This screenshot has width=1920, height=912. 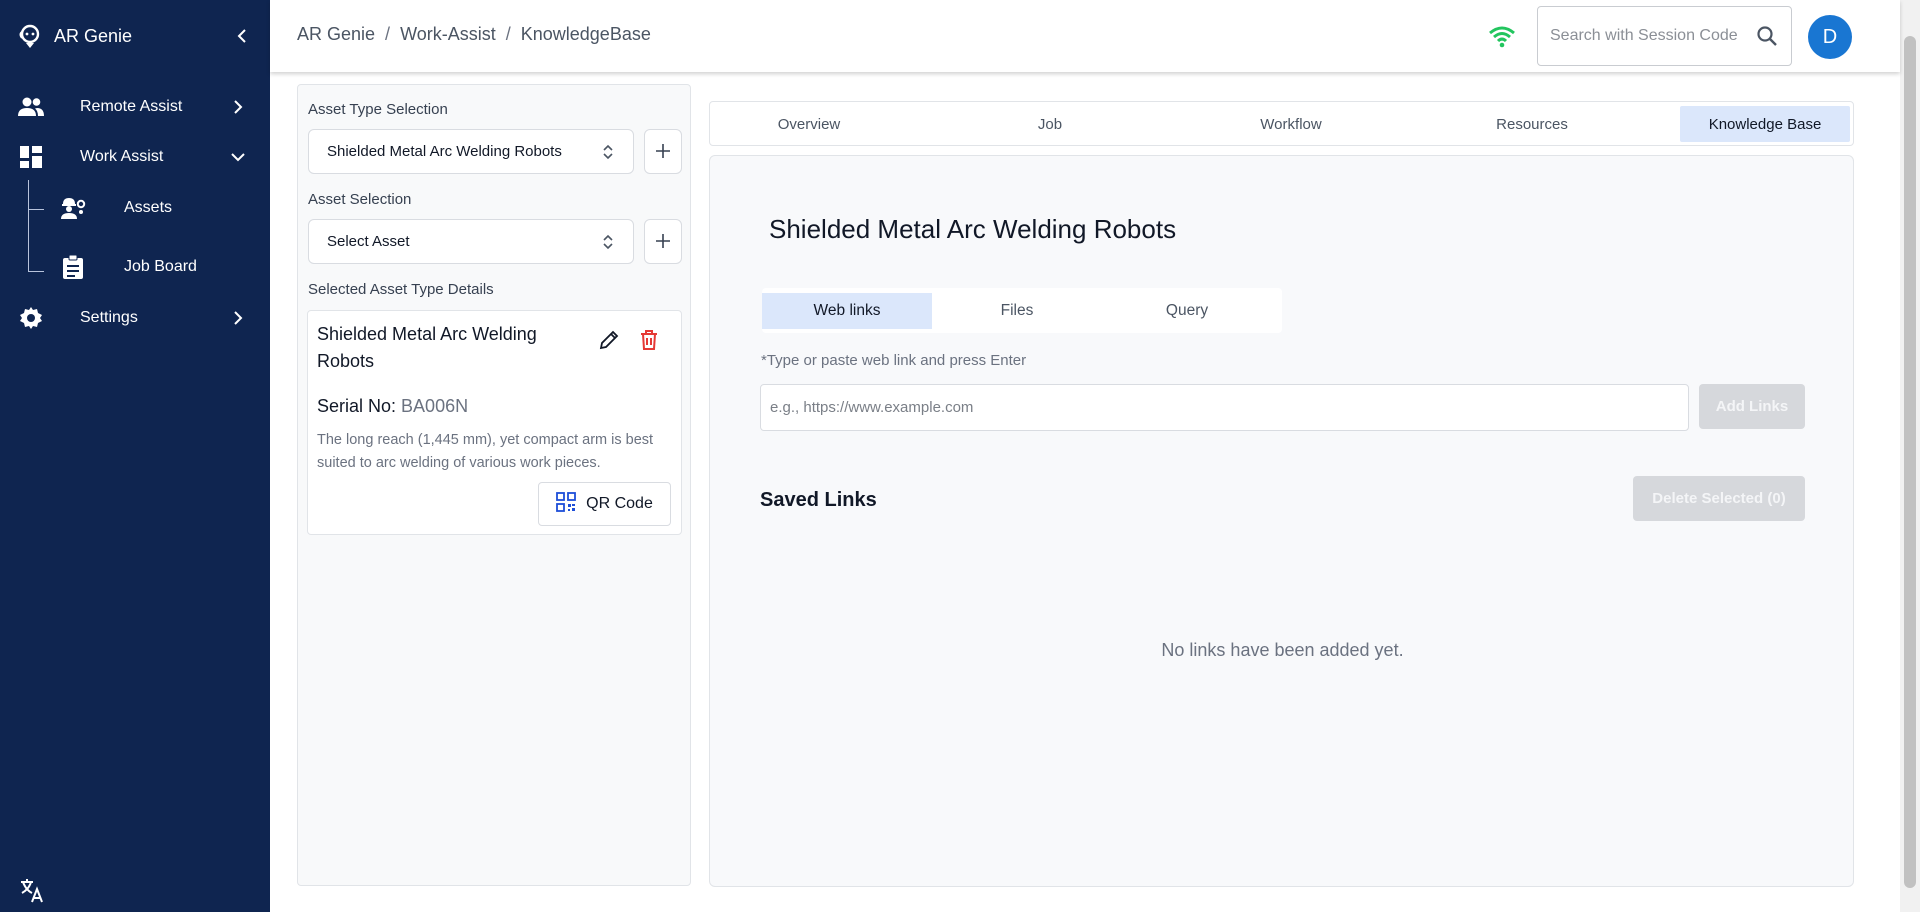 What do you see at coordinates (368, 241) in the screenshot?
I see `asset-value: Select Asset` at bounding box center [368, 241].